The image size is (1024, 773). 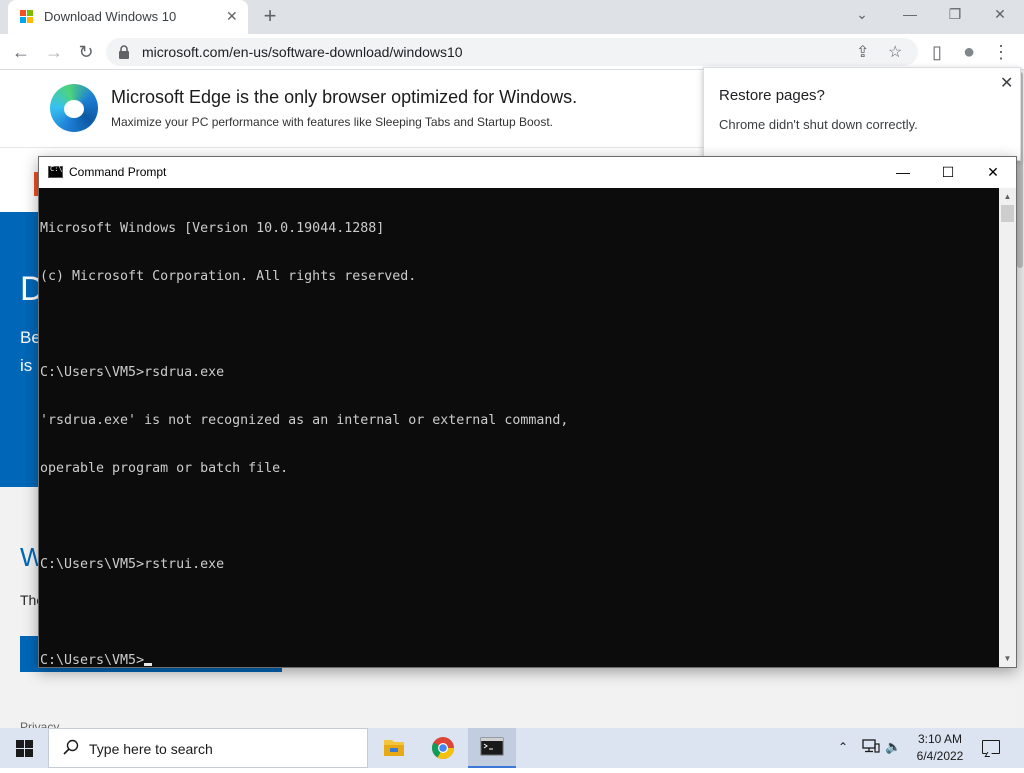 I want to click on browser-minimize-button: —, so click(x=910, y=14).